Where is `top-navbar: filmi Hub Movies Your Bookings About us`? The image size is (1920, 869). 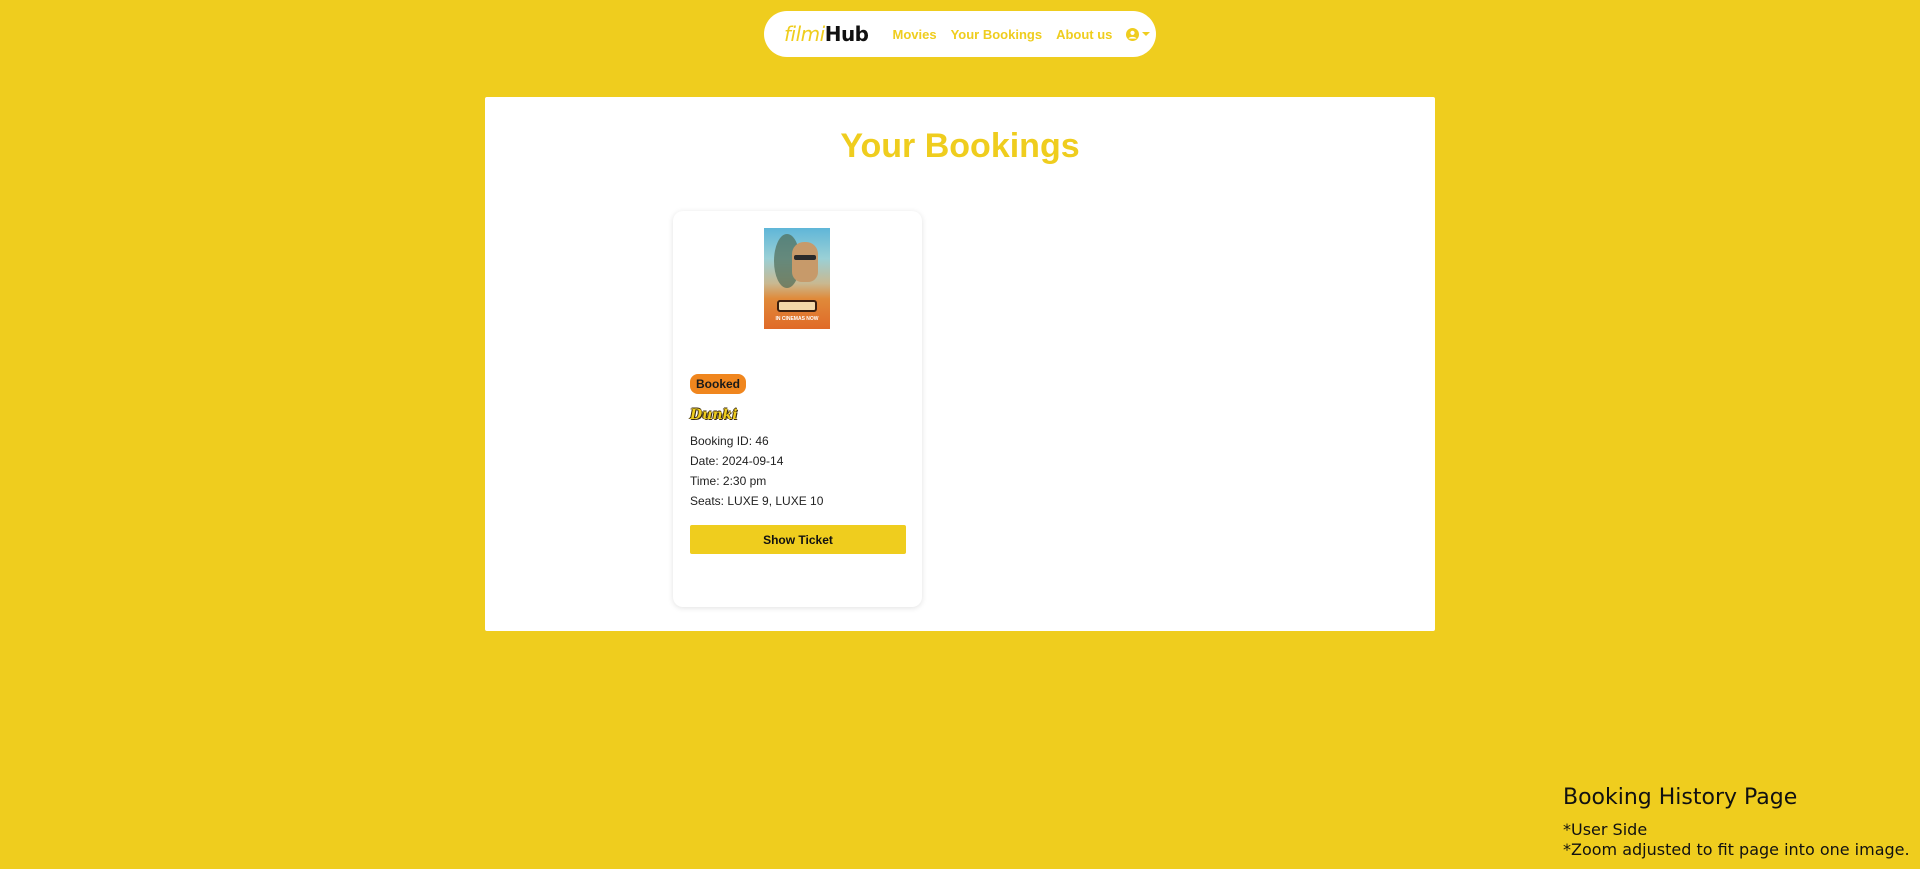 top-navbar: filmi Hub Movies Your Bookings About us is located at coordinates (960, 34).